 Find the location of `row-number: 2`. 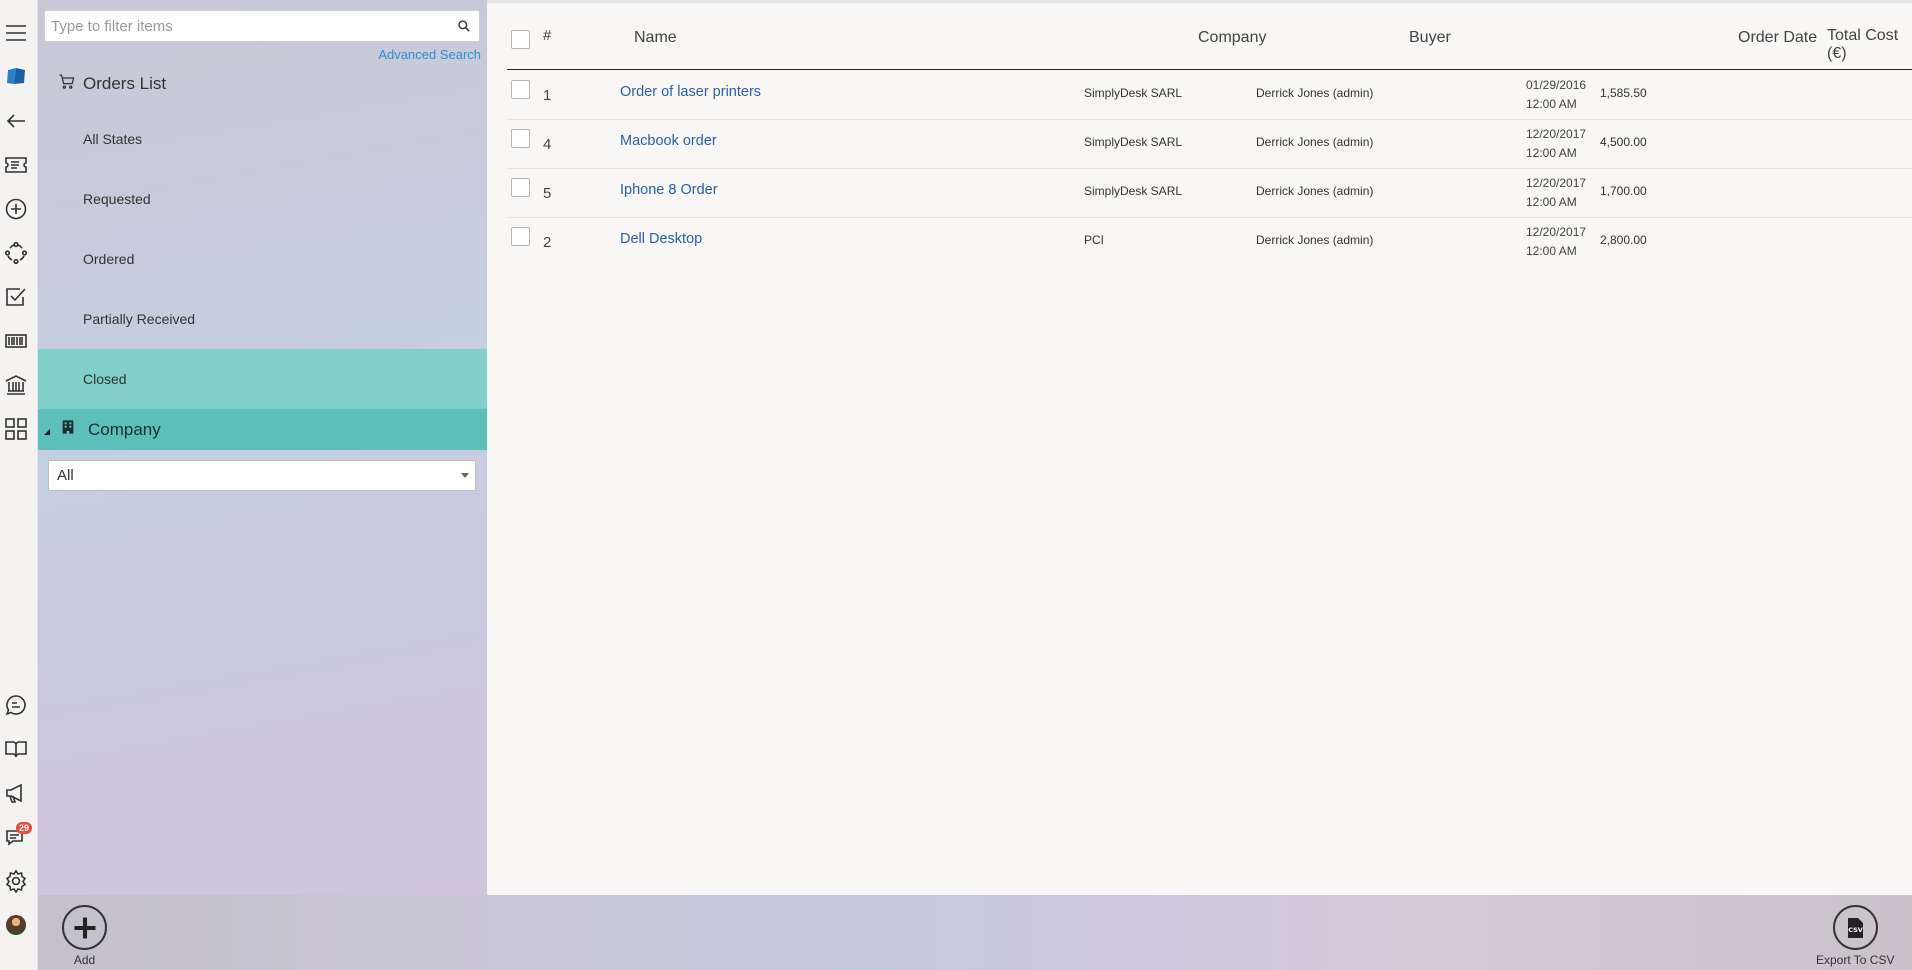

row-number: 2 is located at coordinates (547, 242).